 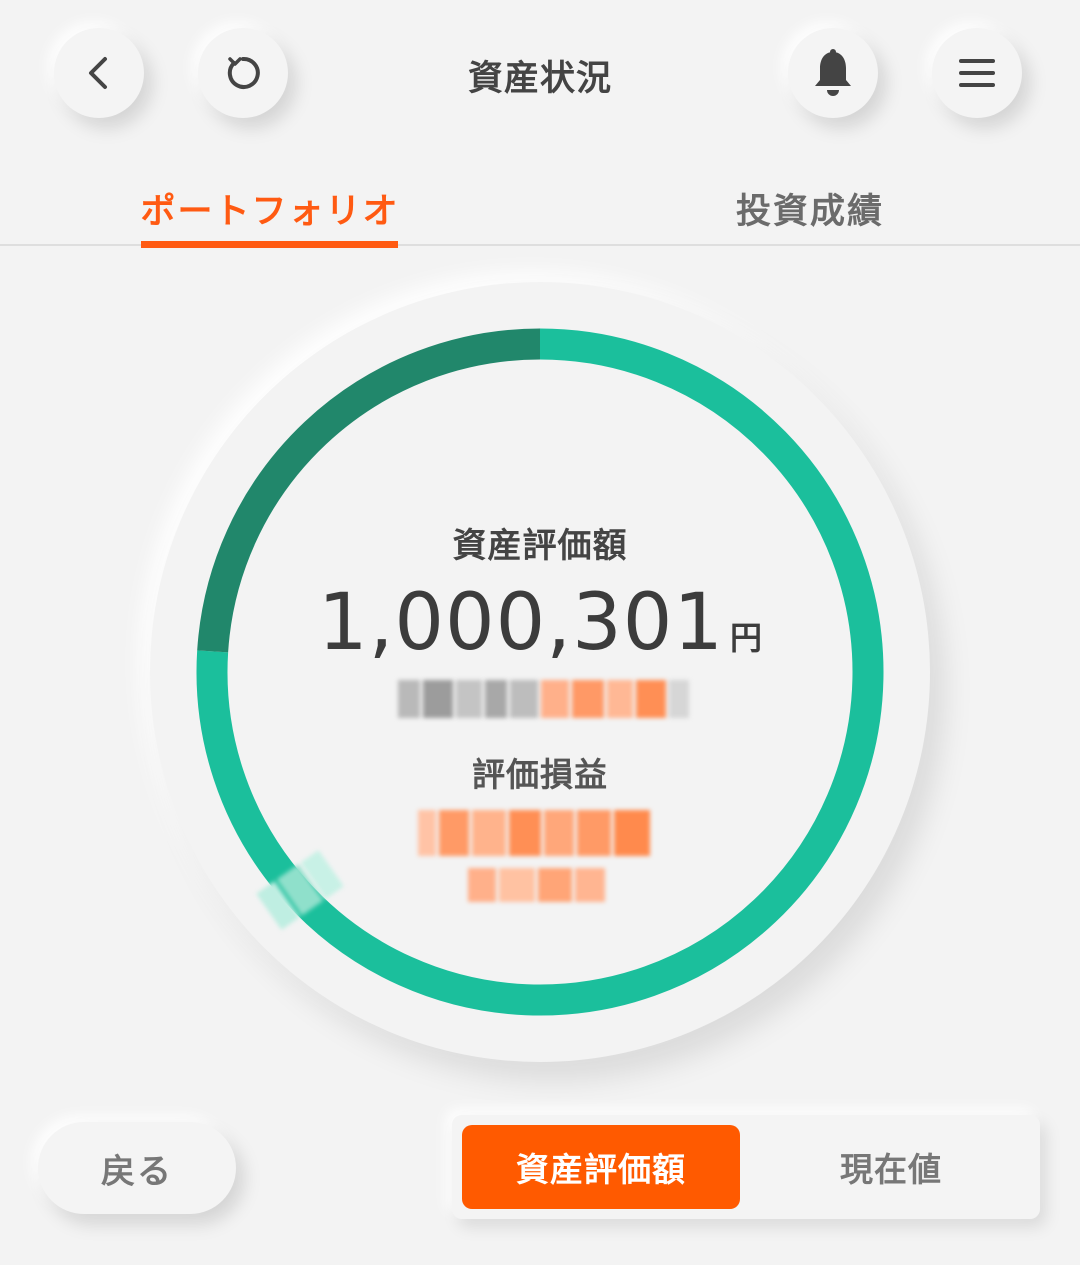 I want to click on chevron-left-icon, so click(x=98, y=73).